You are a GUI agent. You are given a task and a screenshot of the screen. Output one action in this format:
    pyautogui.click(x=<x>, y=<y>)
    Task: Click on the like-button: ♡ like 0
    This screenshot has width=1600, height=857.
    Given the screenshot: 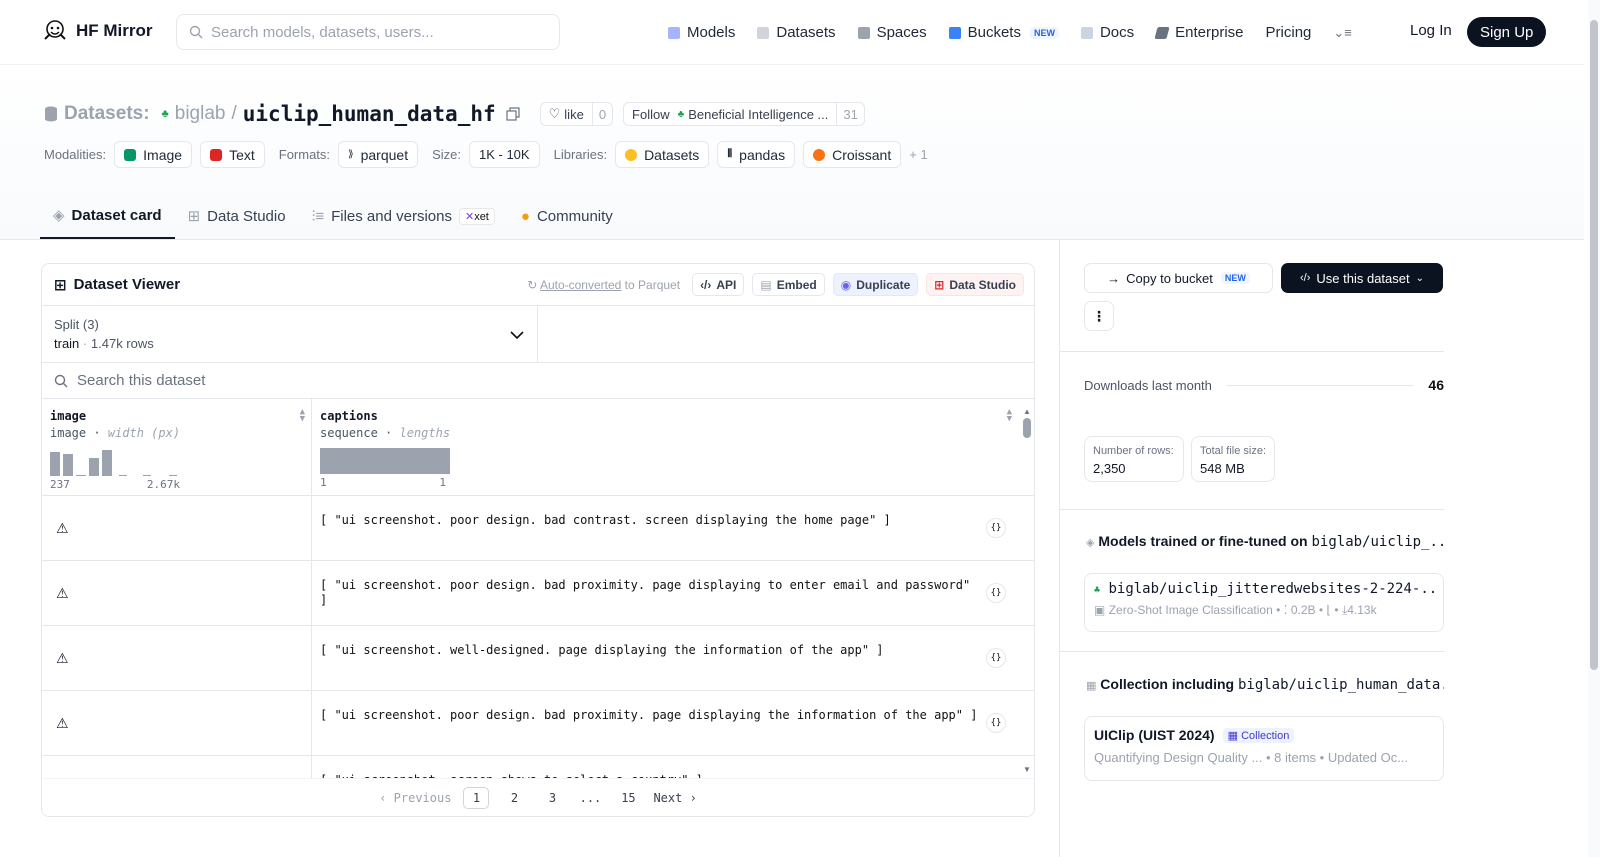 What is the action you would take?
    pyautogui.click(x=576, y=114)
    